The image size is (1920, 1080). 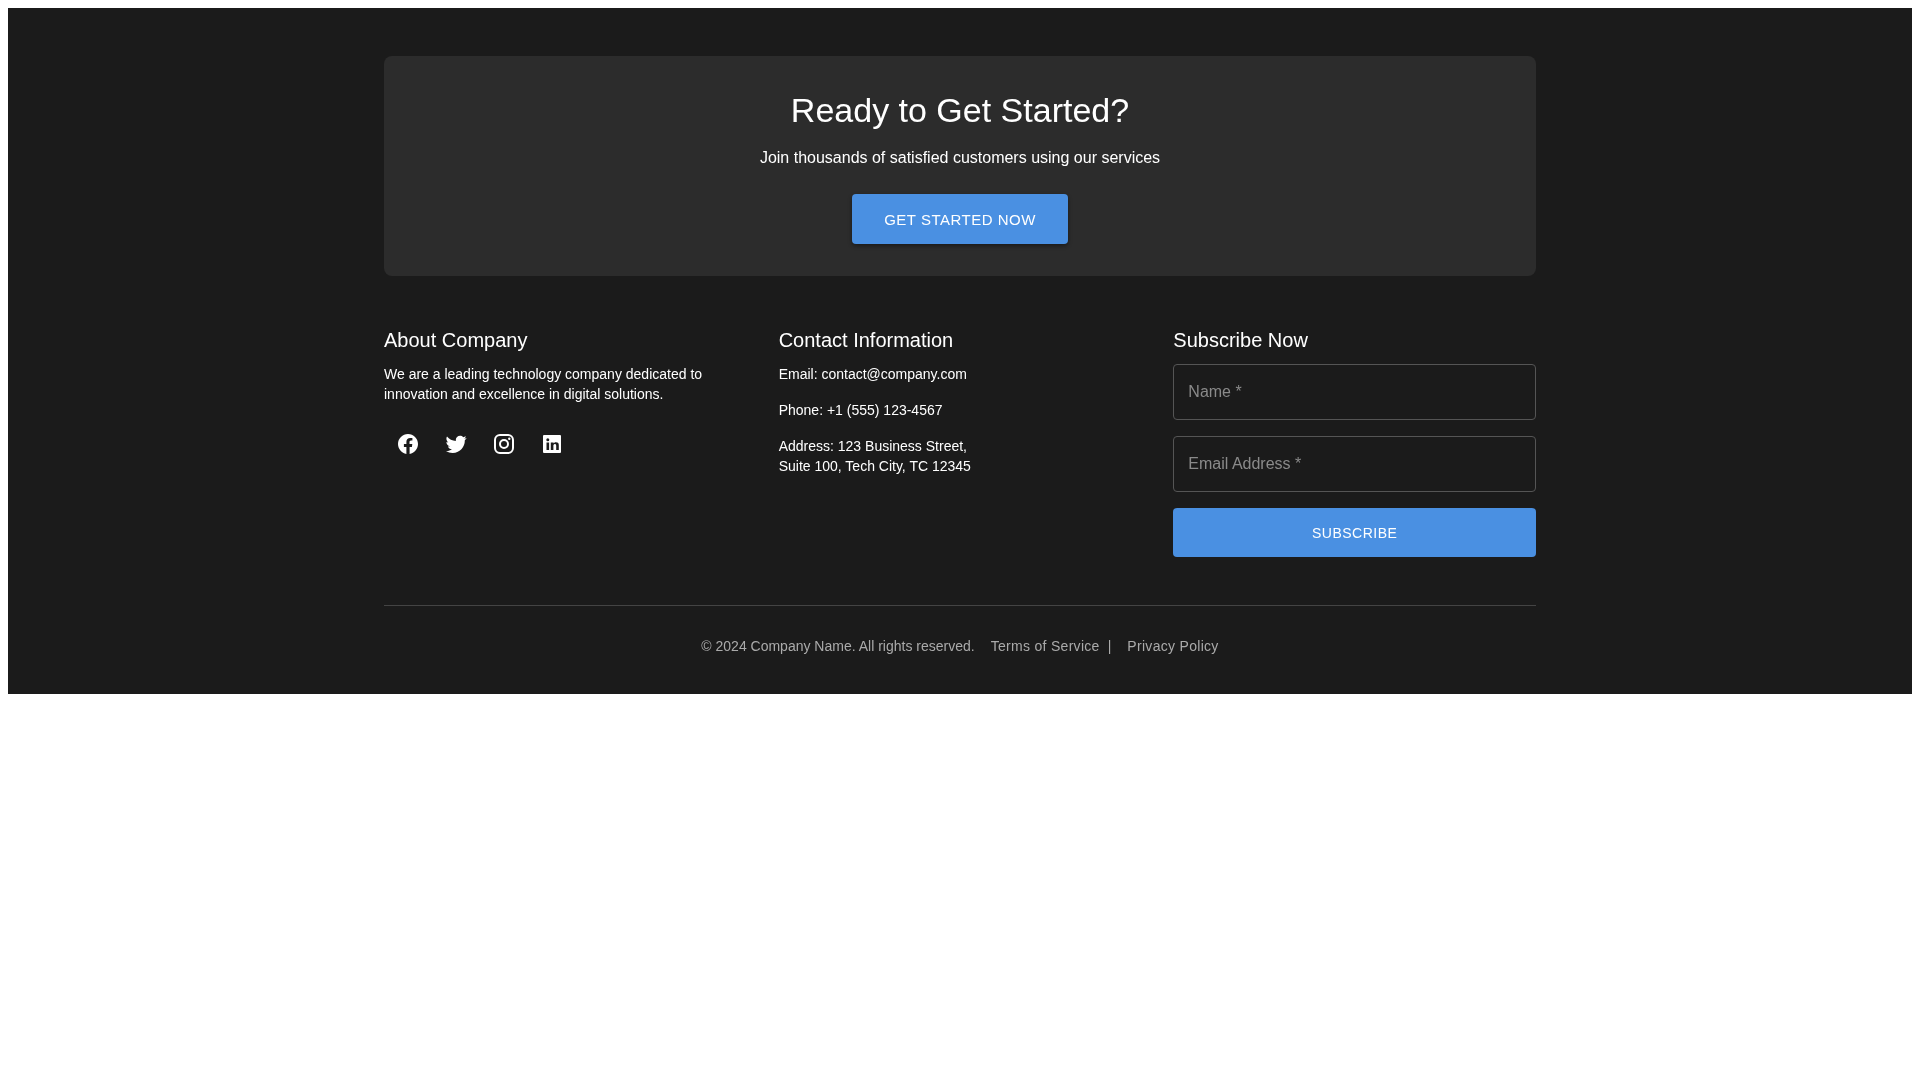 I want to click on input-field: Email Address *, so click(x=1354, y=464).